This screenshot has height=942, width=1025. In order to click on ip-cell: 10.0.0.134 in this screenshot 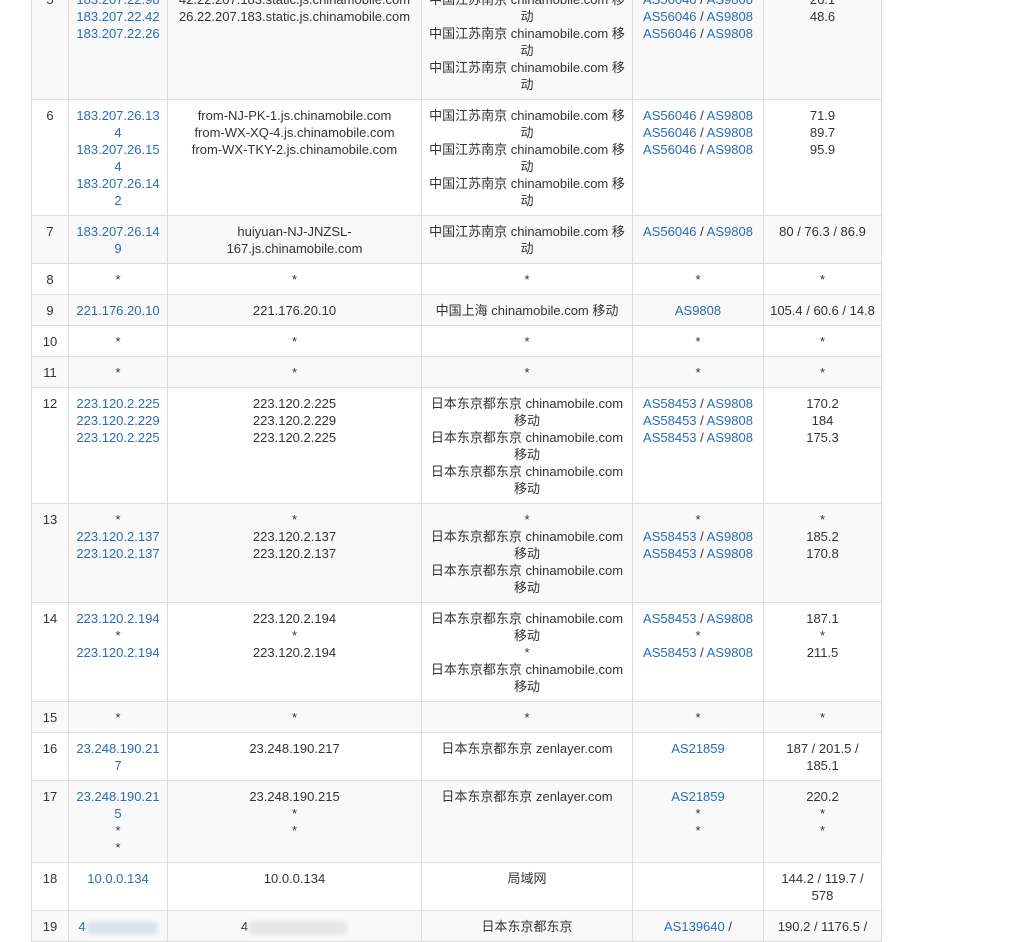, I will do `click(118, 886)`.